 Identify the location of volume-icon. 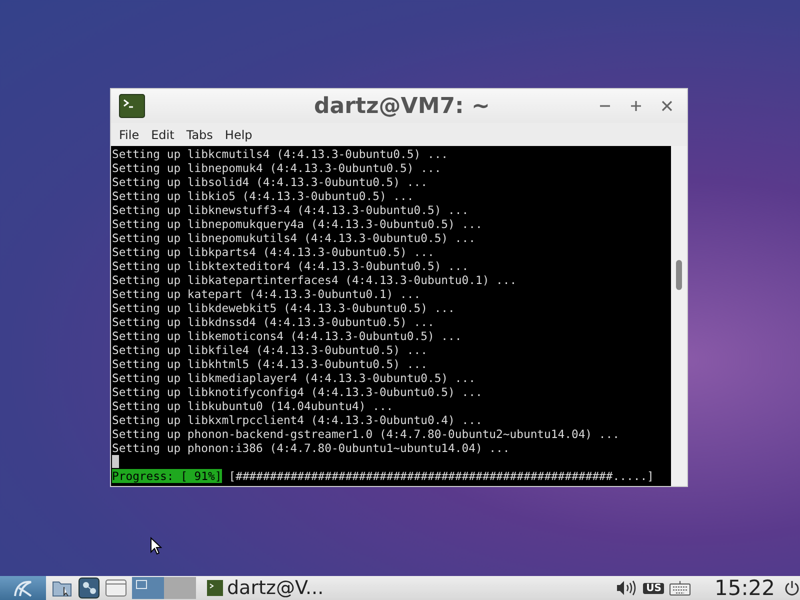
(627, 588).